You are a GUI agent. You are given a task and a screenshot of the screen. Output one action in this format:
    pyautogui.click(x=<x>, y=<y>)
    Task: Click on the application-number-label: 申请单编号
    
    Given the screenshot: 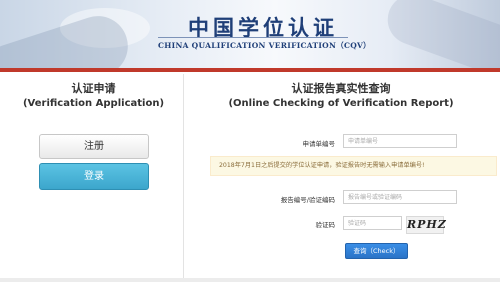 What is the action you would take?
    pyautogui.click(x=319, y=144)
    